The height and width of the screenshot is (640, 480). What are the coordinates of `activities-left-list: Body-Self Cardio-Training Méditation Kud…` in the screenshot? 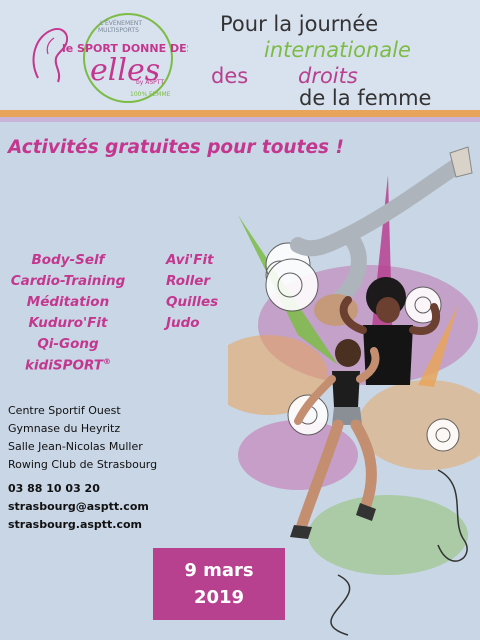 It's located at (68, 315).